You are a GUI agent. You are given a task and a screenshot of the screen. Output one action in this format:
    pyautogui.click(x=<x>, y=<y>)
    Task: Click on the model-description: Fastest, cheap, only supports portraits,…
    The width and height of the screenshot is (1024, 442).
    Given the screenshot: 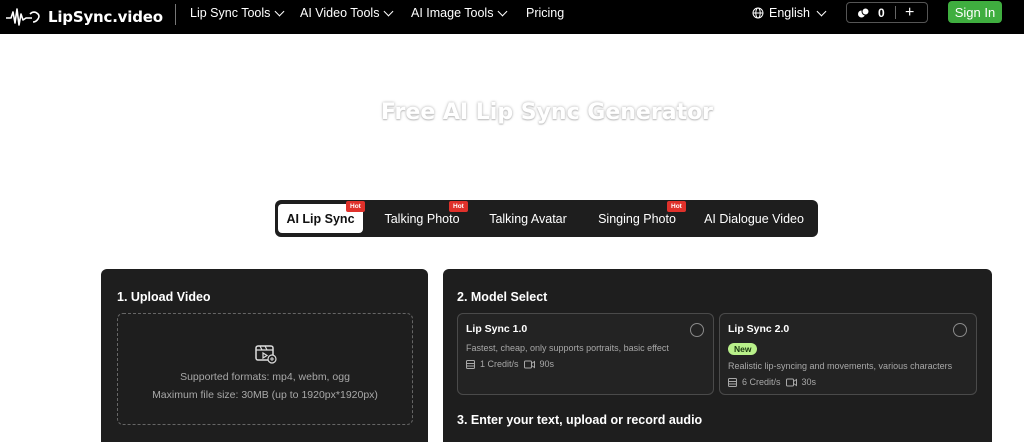 What is the action you would take?
    pyautogui.click(x=567, y=348)
    